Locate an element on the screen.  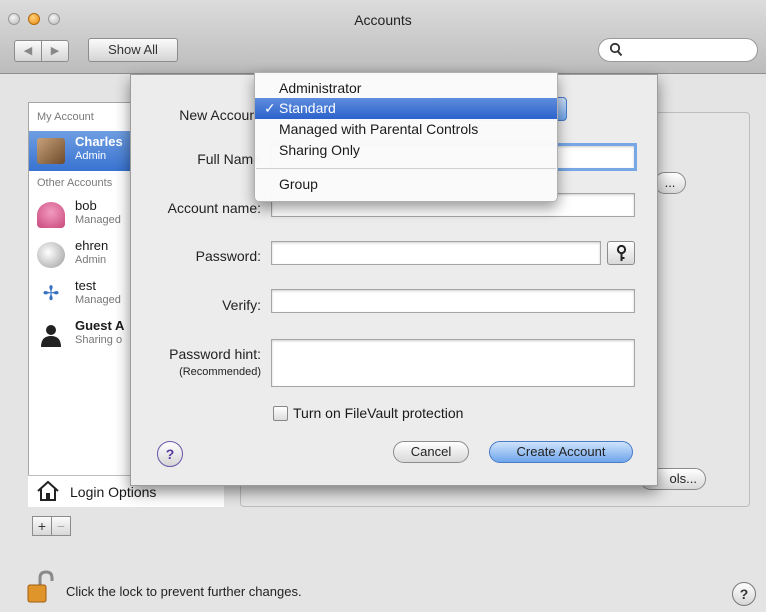
menu-item-label: Standard is located at coordinates (307, 108).